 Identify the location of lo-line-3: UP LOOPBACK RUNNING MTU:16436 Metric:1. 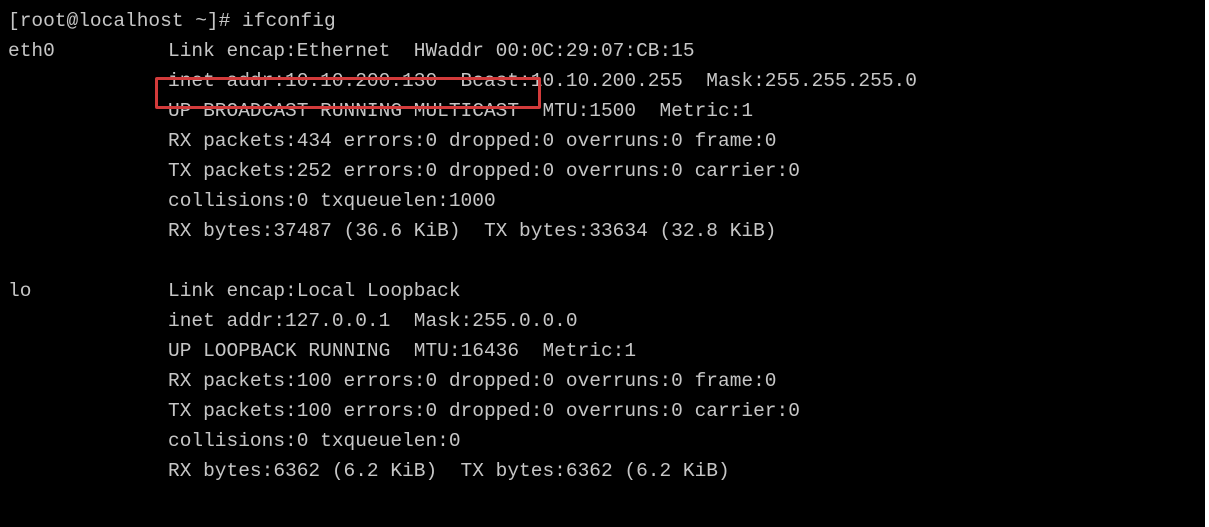
(322, 351).